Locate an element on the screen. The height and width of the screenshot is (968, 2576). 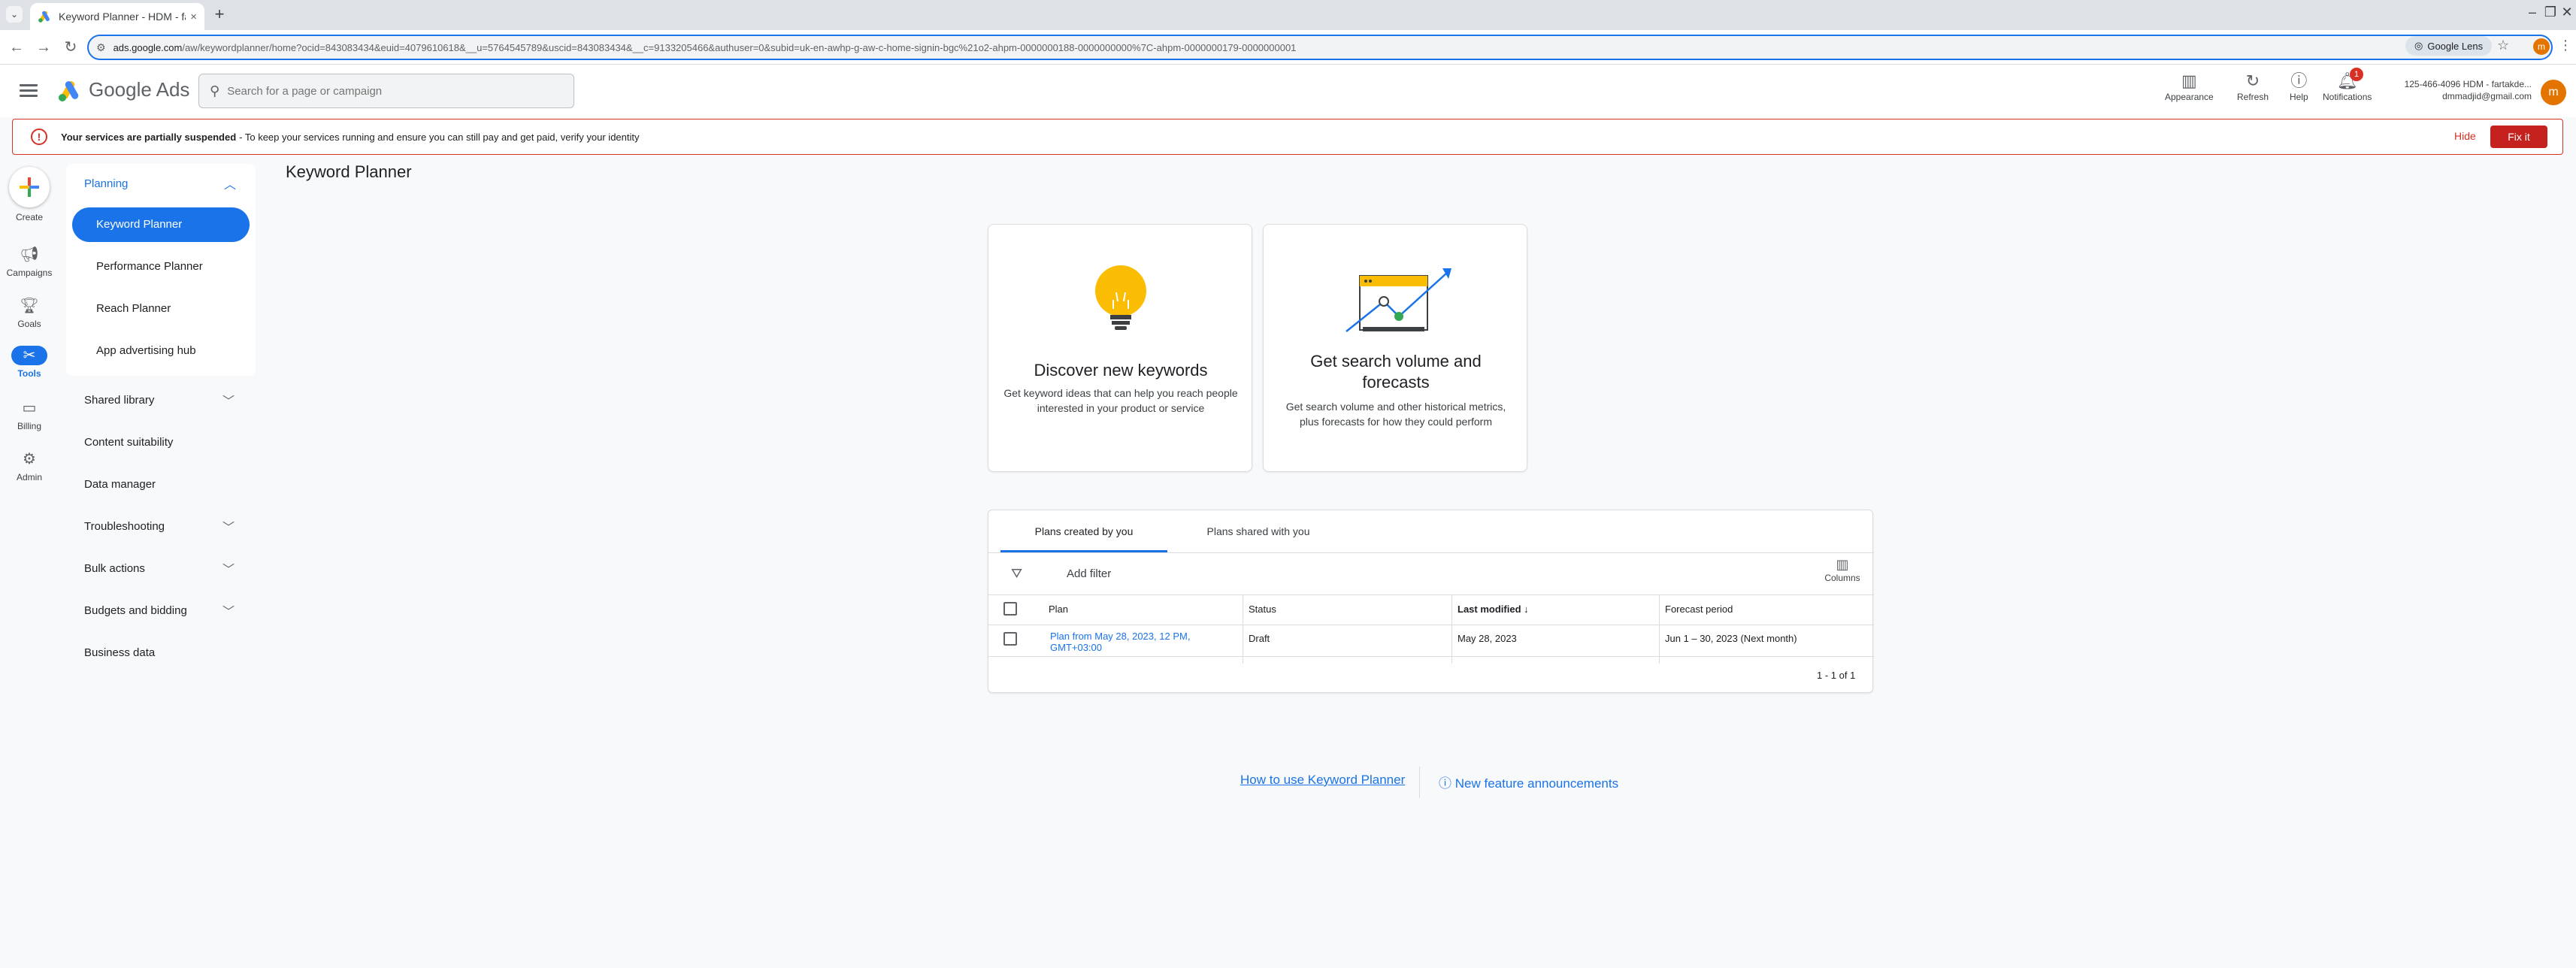
last-modified-label: Last modified is located at coordinates (1489, 609).